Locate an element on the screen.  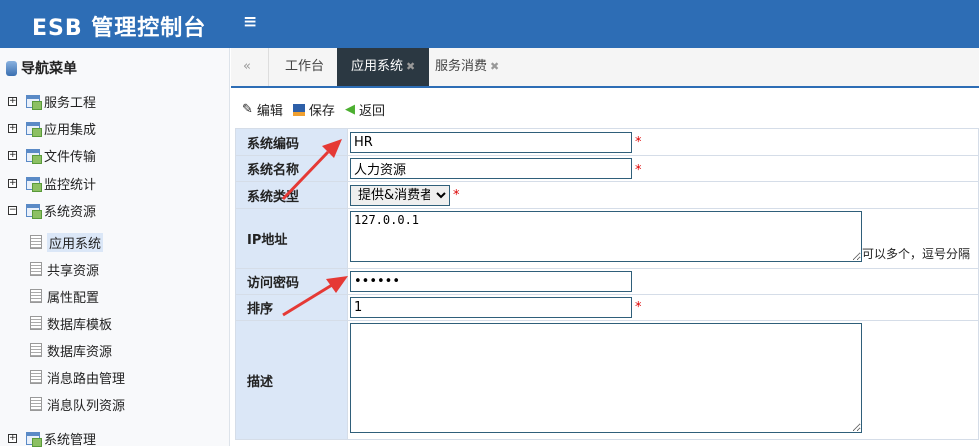
desc-textarea is located at coordinates (606, 378).